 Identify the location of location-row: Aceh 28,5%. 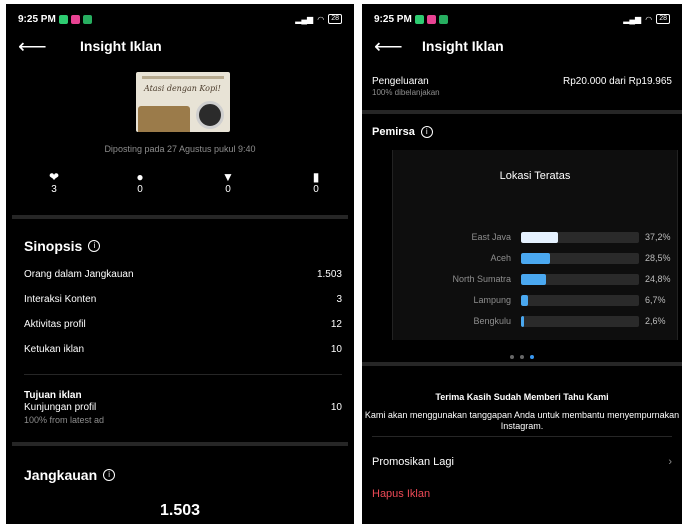
(535, 259).